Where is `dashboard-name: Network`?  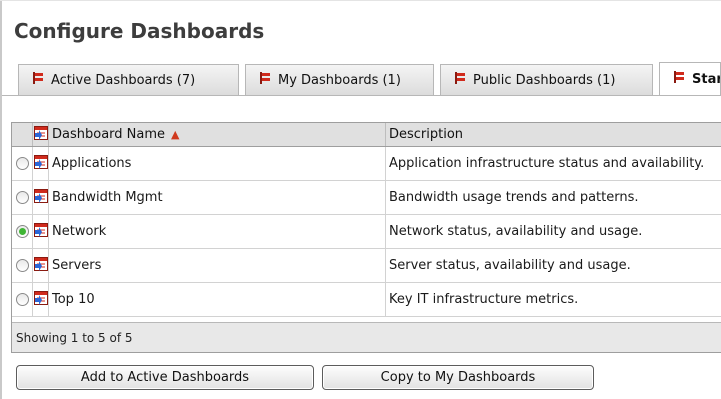 dashboard-name: Network is located at coordinates (217, 231).